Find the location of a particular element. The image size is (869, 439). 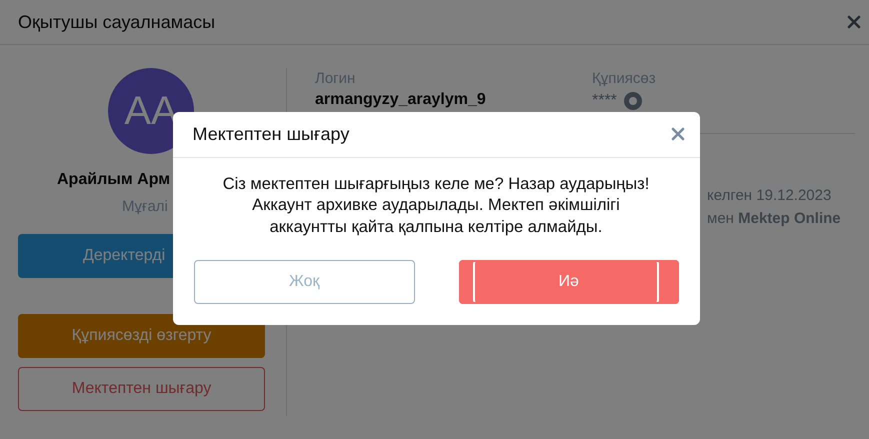

window-title: Оқытушы сауалнамасы is located at coordinates (117, 22).